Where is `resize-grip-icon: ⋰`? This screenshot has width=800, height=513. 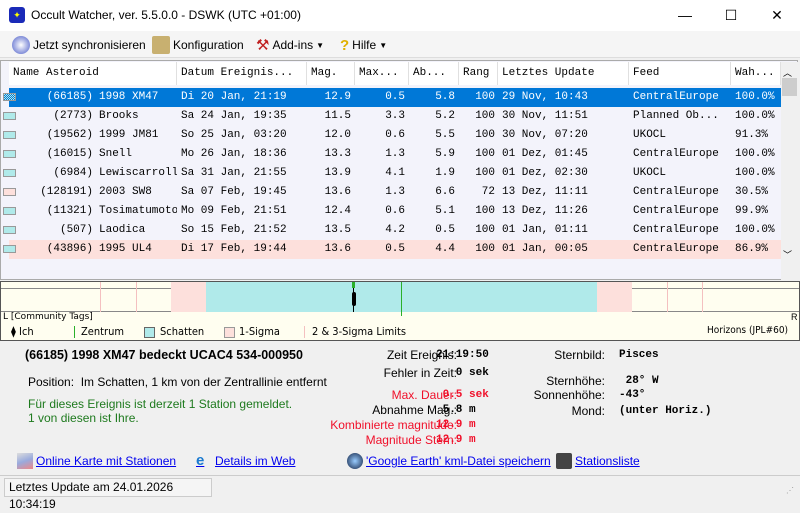 resize-grip-icon: ⋰ is located at coordinates (790, 490).